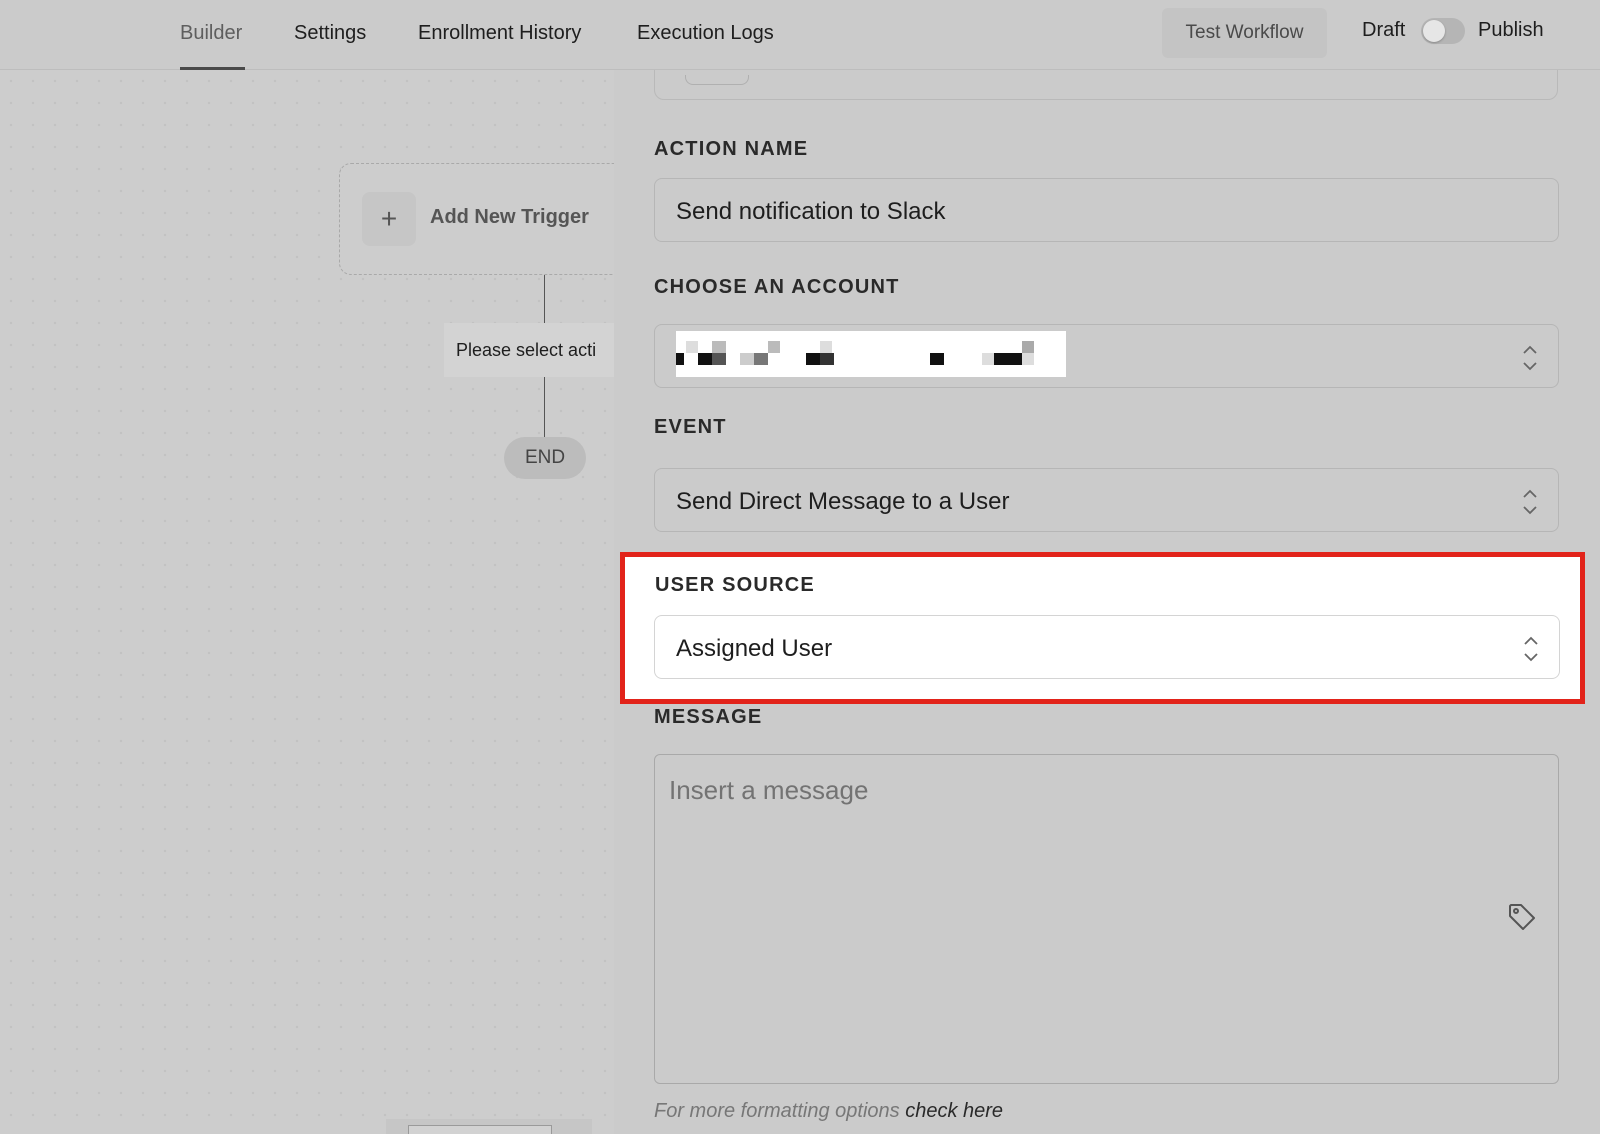  Describe the element at coordinates (708, 717) in the screenshot. I see `message-label: MESSAGE` at that location.